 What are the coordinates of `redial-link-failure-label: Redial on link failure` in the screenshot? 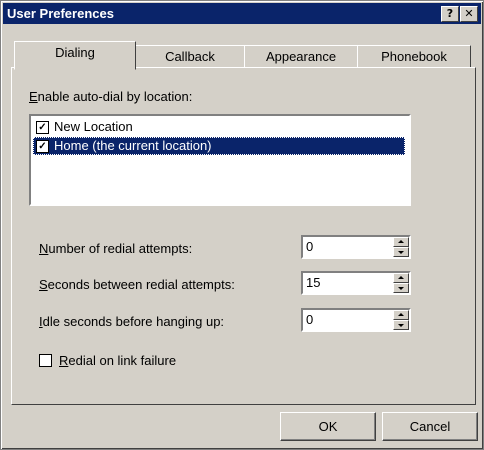 It's located at (118, 360).